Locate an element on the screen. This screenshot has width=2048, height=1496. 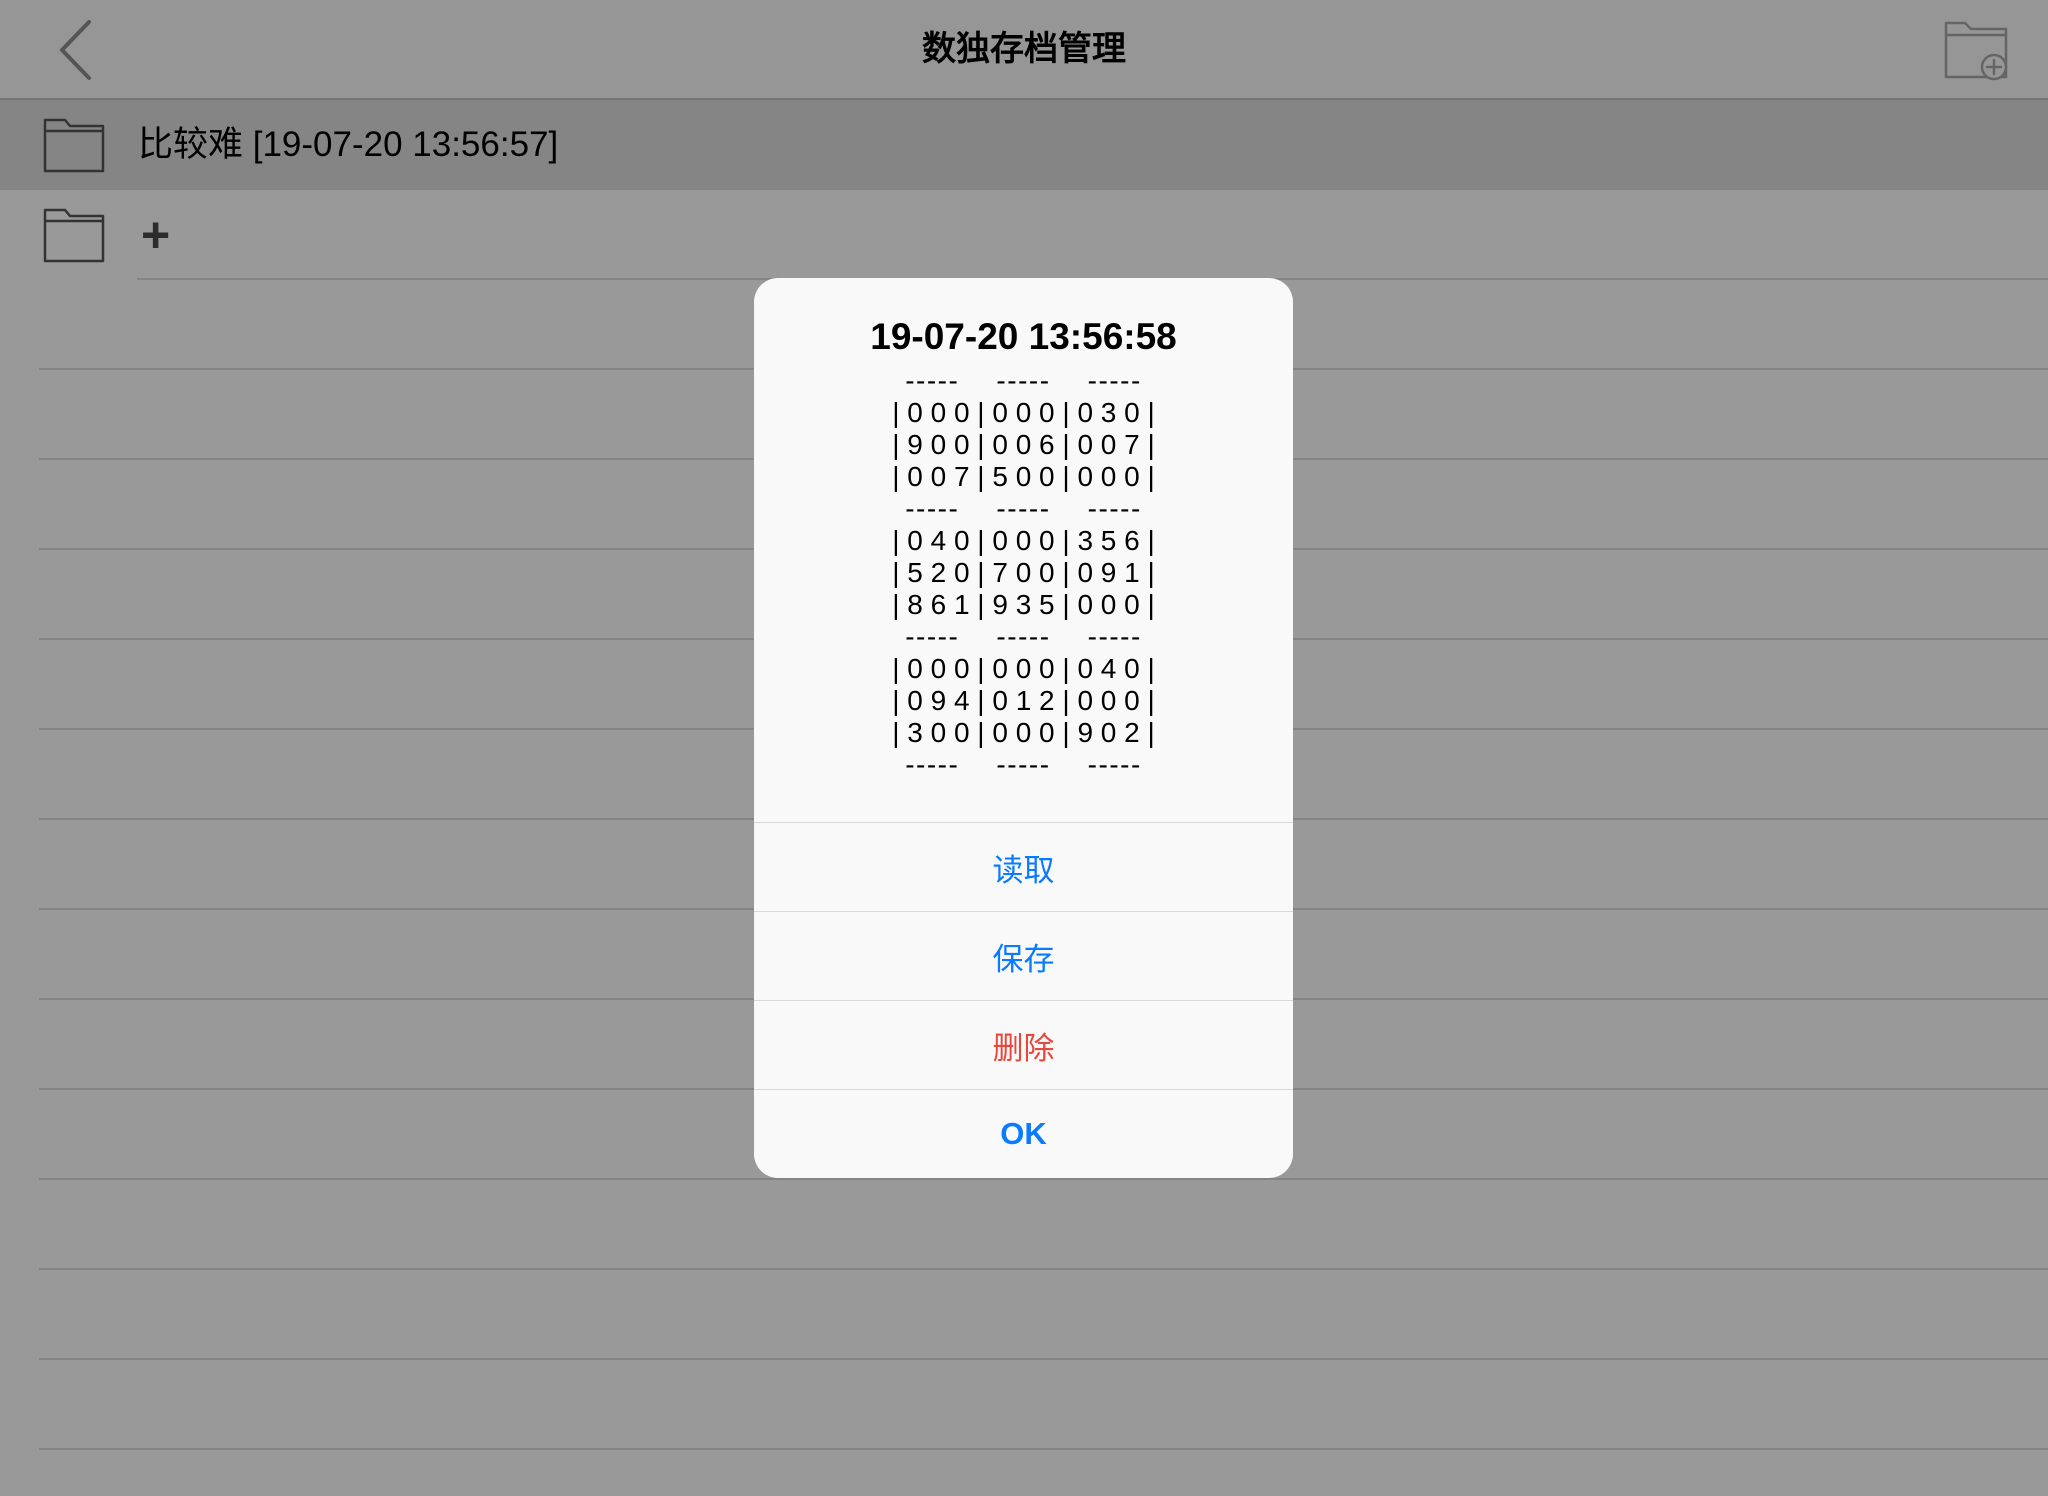
message-line: | 0 0 0 | 0 0 0 | 0 4 0 | is located at coordinates (1023, 668).